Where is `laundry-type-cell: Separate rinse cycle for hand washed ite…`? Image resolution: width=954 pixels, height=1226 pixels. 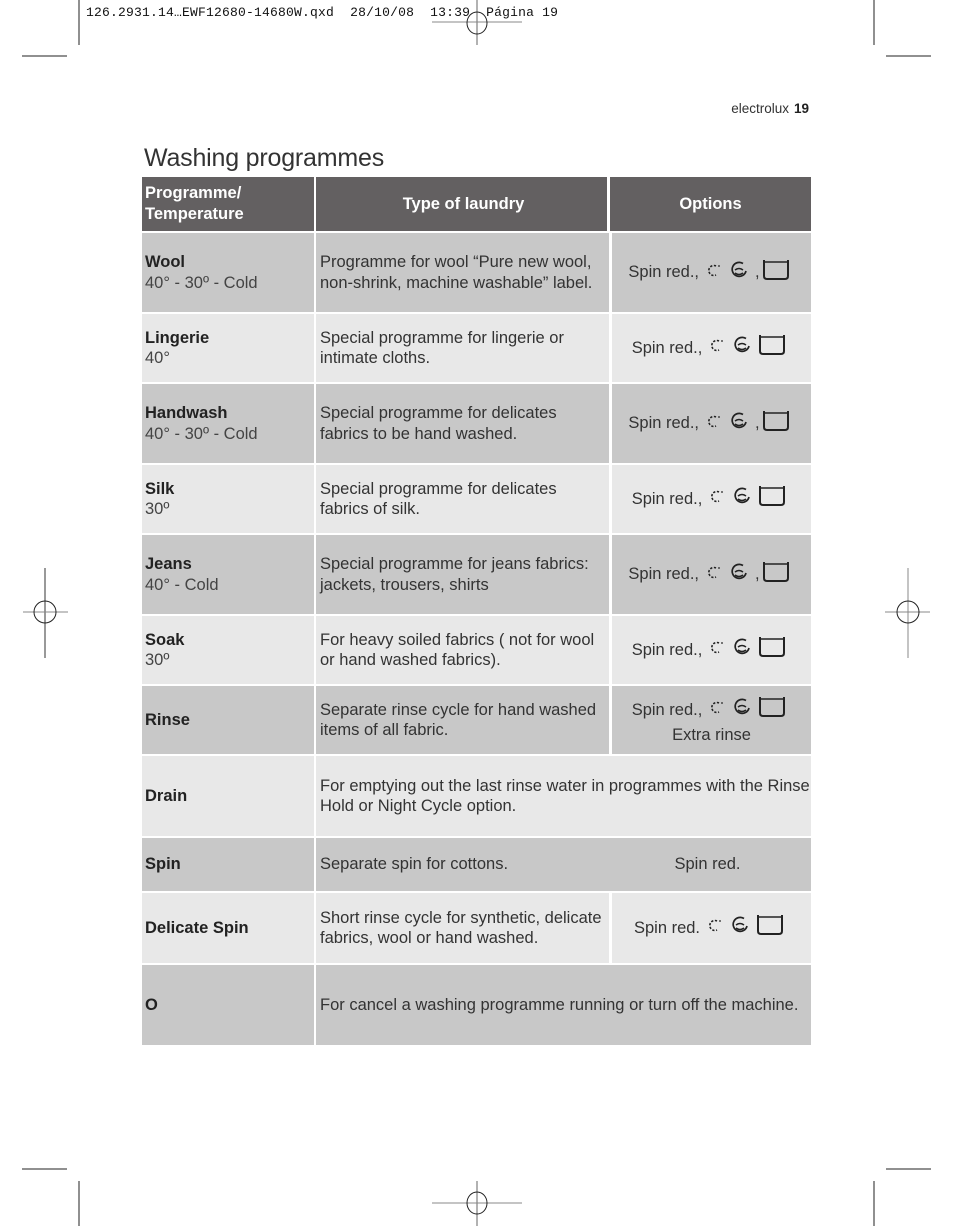 laundry-type-cell: Separate rinse cycle for hand washed ite… is located at coordinates (464, 720).